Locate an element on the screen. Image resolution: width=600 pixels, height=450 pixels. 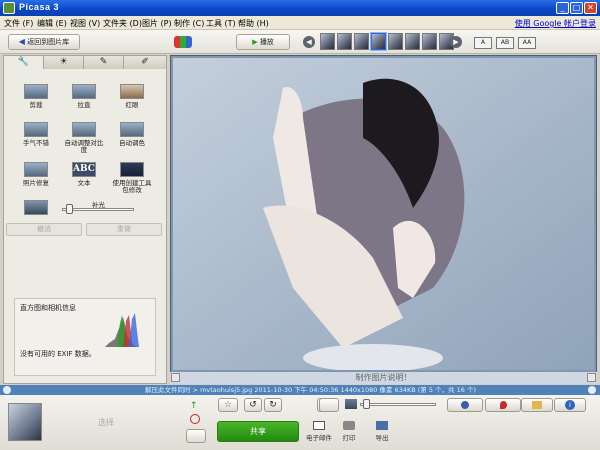
brush-icon: ✎ is located at coordinates (103, 62).